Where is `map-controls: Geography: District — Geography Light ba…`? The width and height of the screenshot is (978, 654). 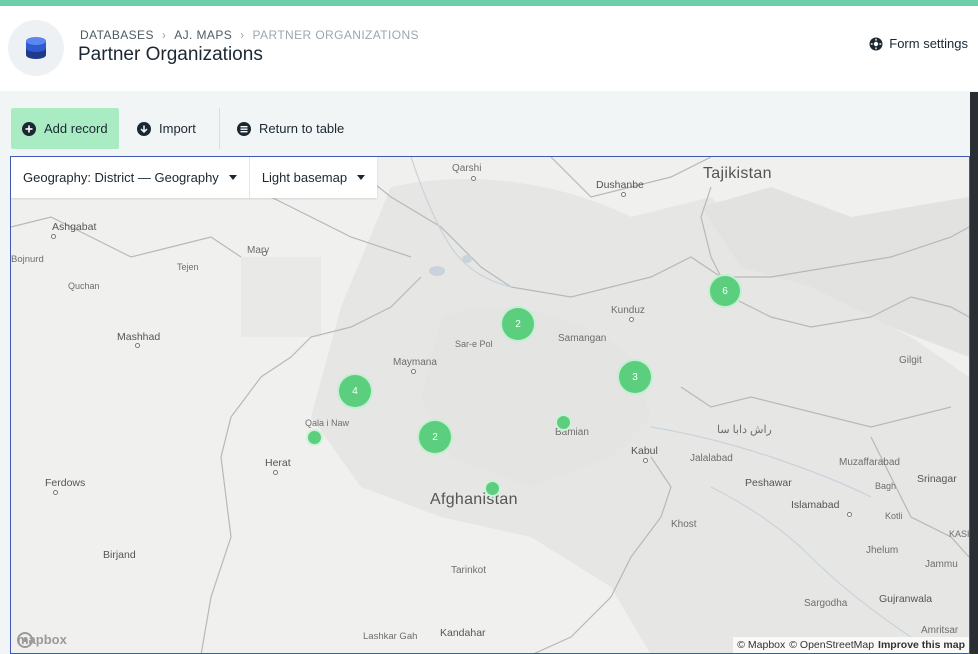 map-controls: Geography: District — Geography Light ba… is located at coordinates (194, 177).